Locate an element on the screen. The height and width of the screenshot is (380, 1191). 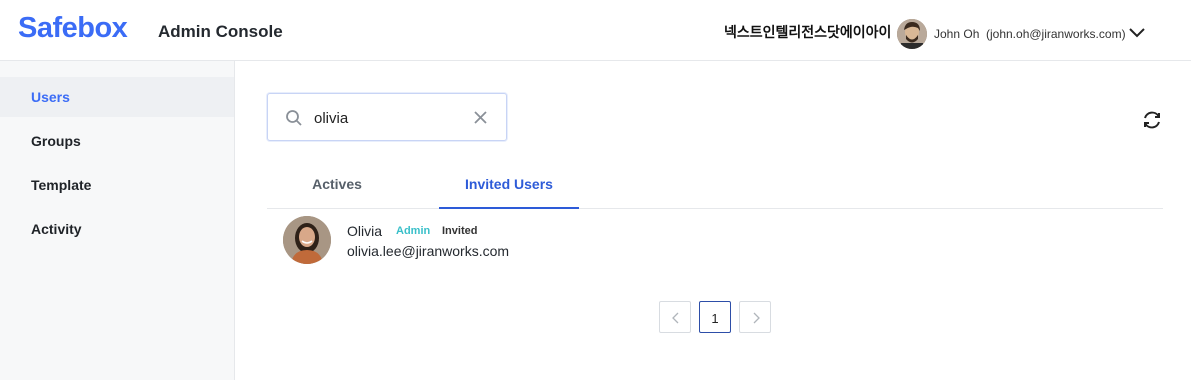
page-number-button: 1 is located at coordinates (715, 317).